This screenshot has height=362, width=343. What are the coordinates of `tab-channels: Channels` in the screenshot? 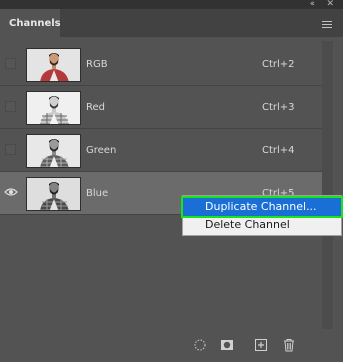 It's located at (30, 23).